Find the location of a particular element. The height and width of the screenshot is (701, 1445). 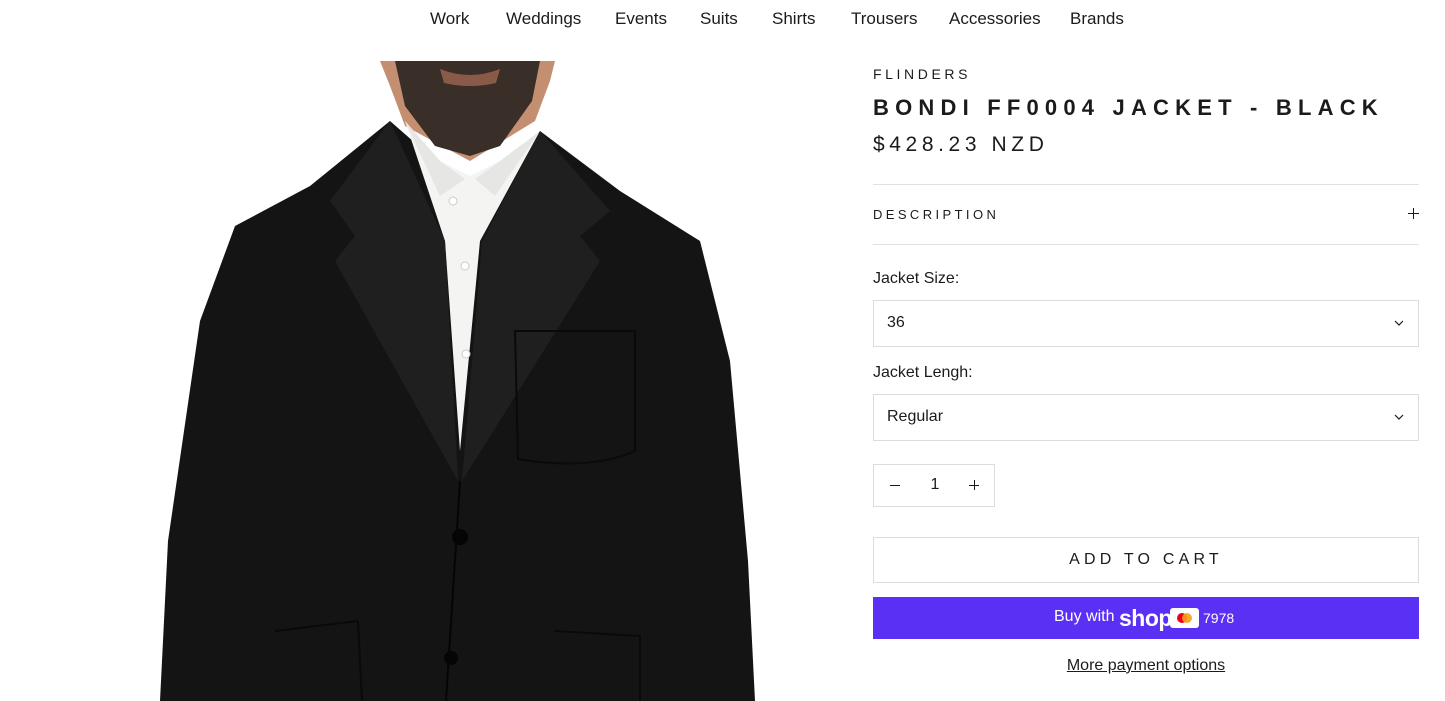

add-to-cart-label: ADD TO CART is located at coordinates (1146, 559).